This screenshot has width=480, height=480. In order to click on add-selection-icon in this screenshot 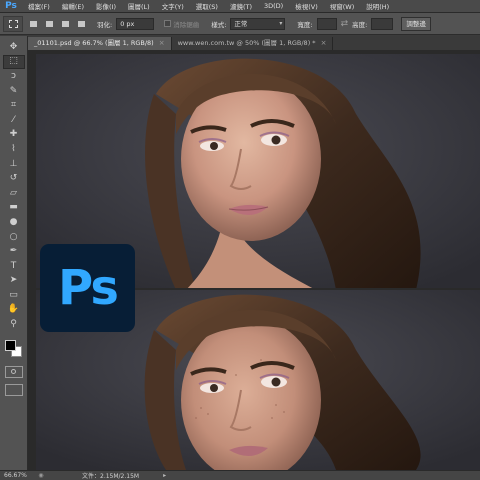, I will do `click(49, 24)`.